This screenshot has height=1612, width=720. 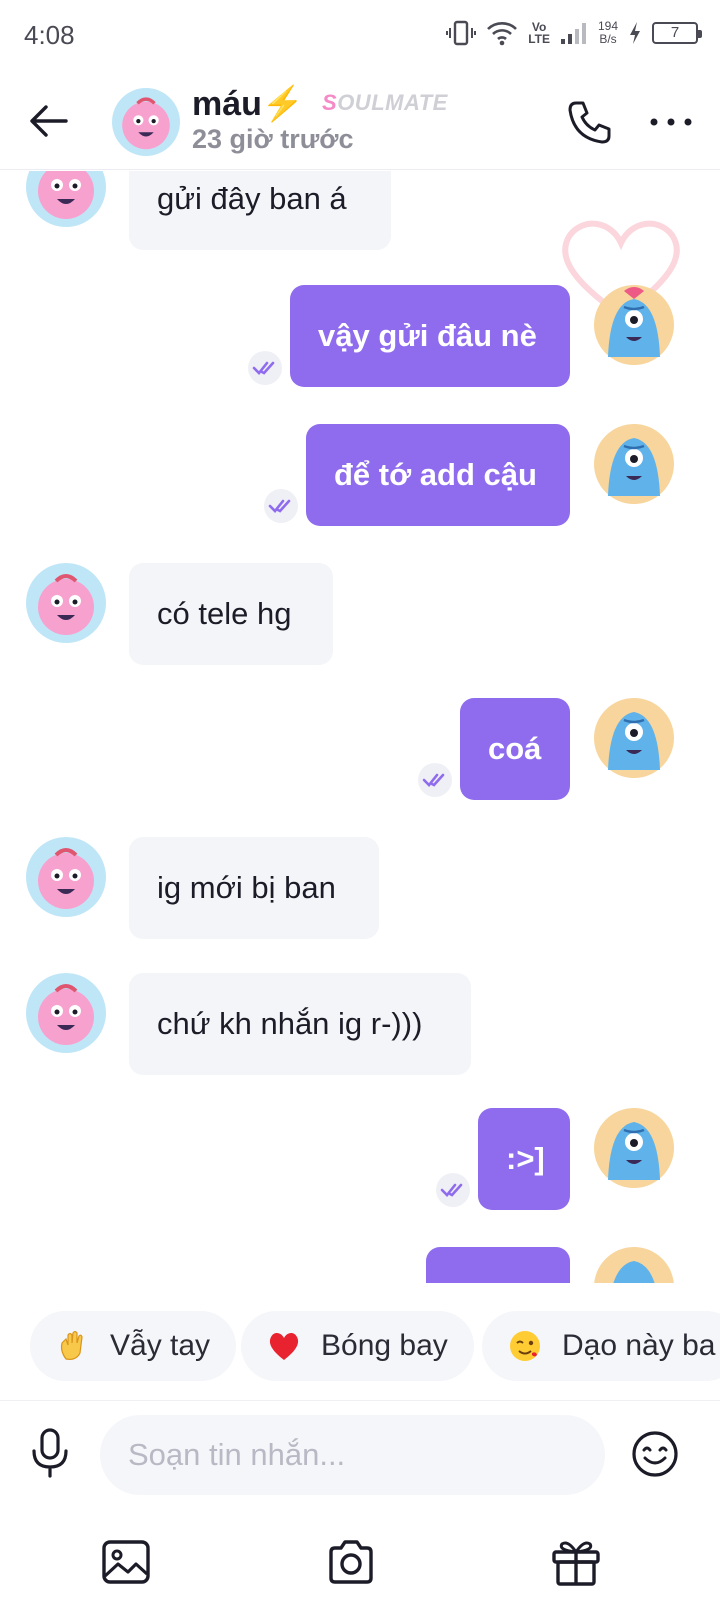 What do you see at coordinates (357, 1346) in the screenshot?
I see `quick-reply-balloon: Bóng bay` at bounding box center [357, 1346].